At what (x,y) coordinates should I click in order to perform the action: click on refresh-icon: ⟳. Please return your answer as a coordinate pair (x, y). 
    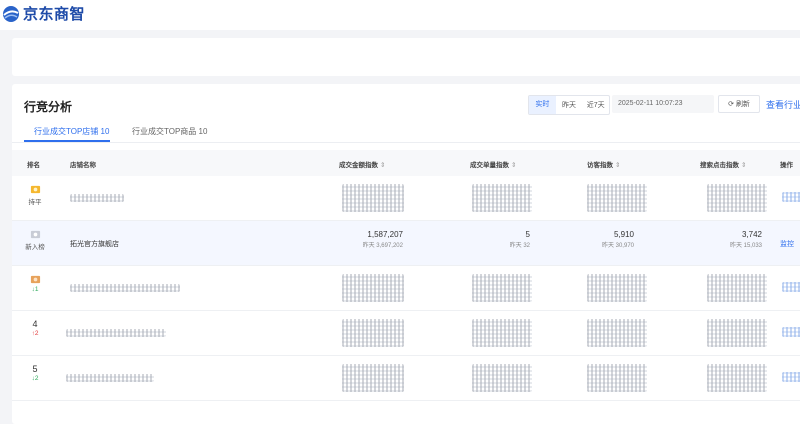
    Looking at the image, I should click on (731, 104).